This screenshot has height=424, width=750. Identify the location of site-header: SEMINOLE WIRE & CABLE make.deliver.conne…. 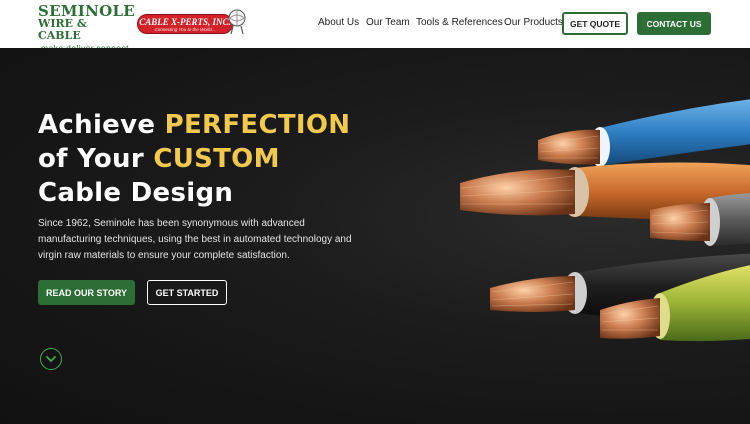
(375, 27).